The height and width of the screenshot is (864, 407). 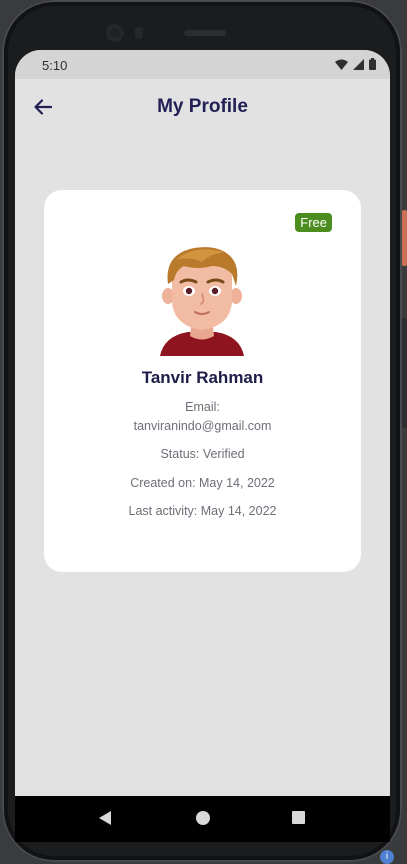 I want to click on nav-back-icon, so click(x=105, y=818).